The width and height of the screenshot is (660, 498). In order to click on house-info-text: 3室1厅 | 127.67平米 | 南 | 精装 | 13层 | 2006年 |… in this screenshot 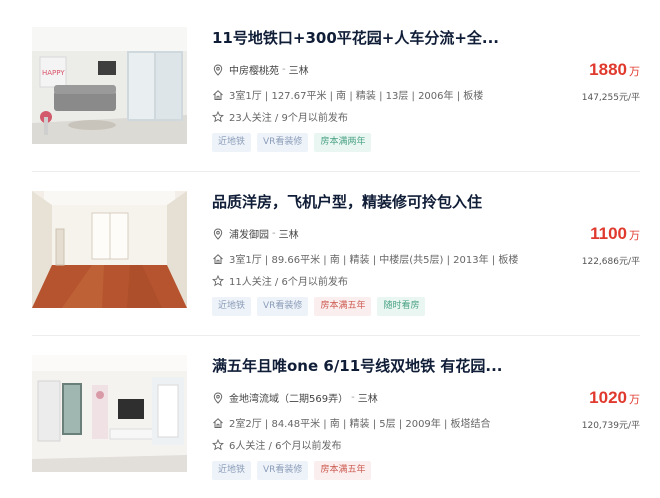, I will do `click(356, 96)`.